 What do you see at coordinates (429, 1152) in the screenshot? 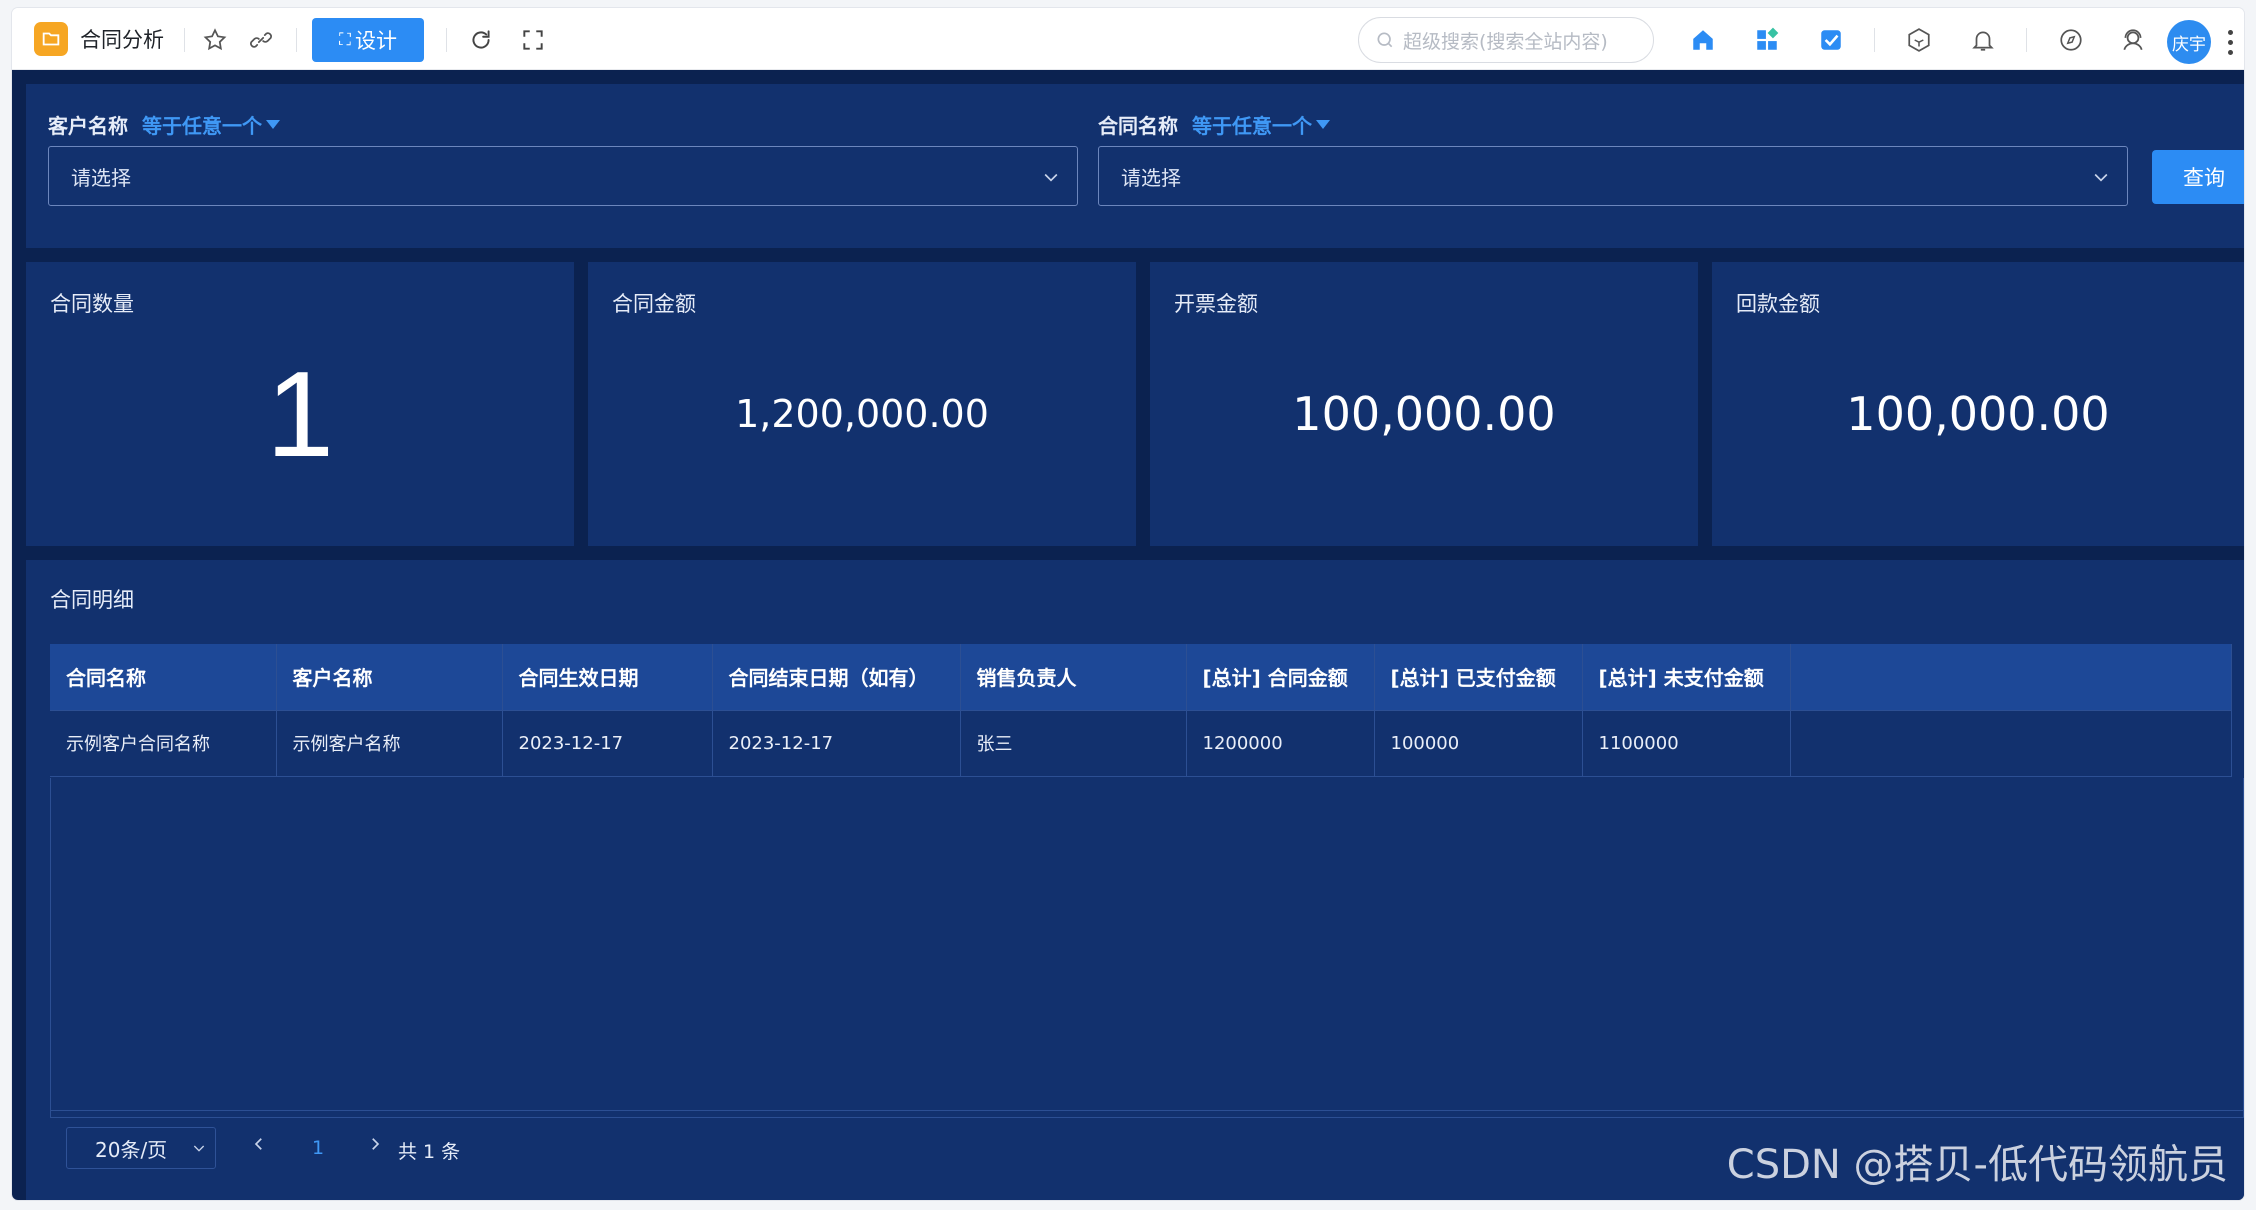
I see `total-count: 共 1 条` at bounding box center [429, 1152].